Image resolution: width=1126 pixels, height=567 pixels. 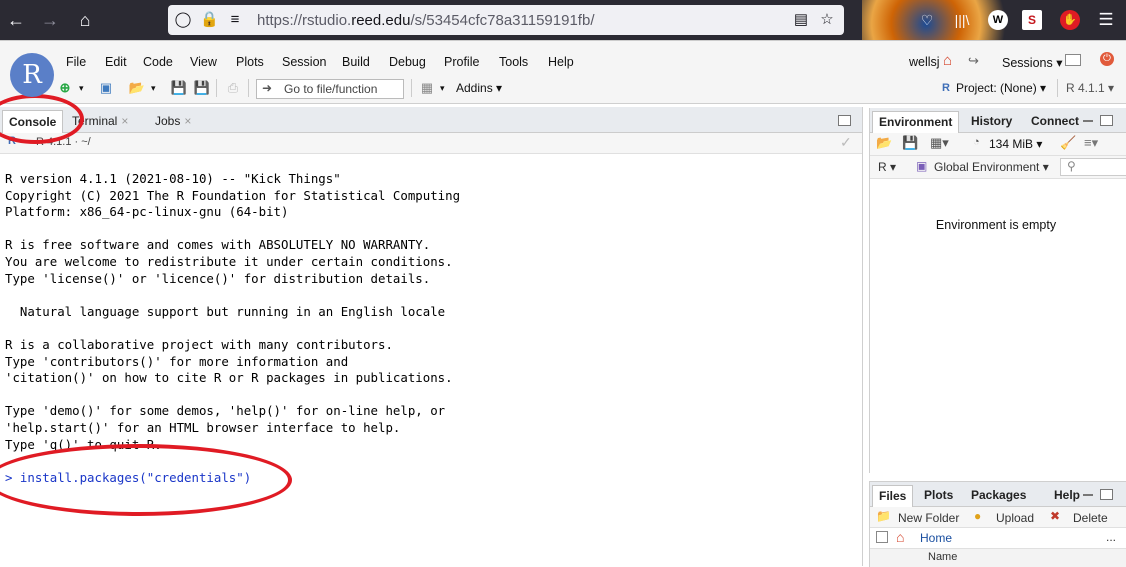 What do you see at coordinates (250, 62) in the screenshot?
I see `menu-plots: Plots` at bounding box center [250, 62].